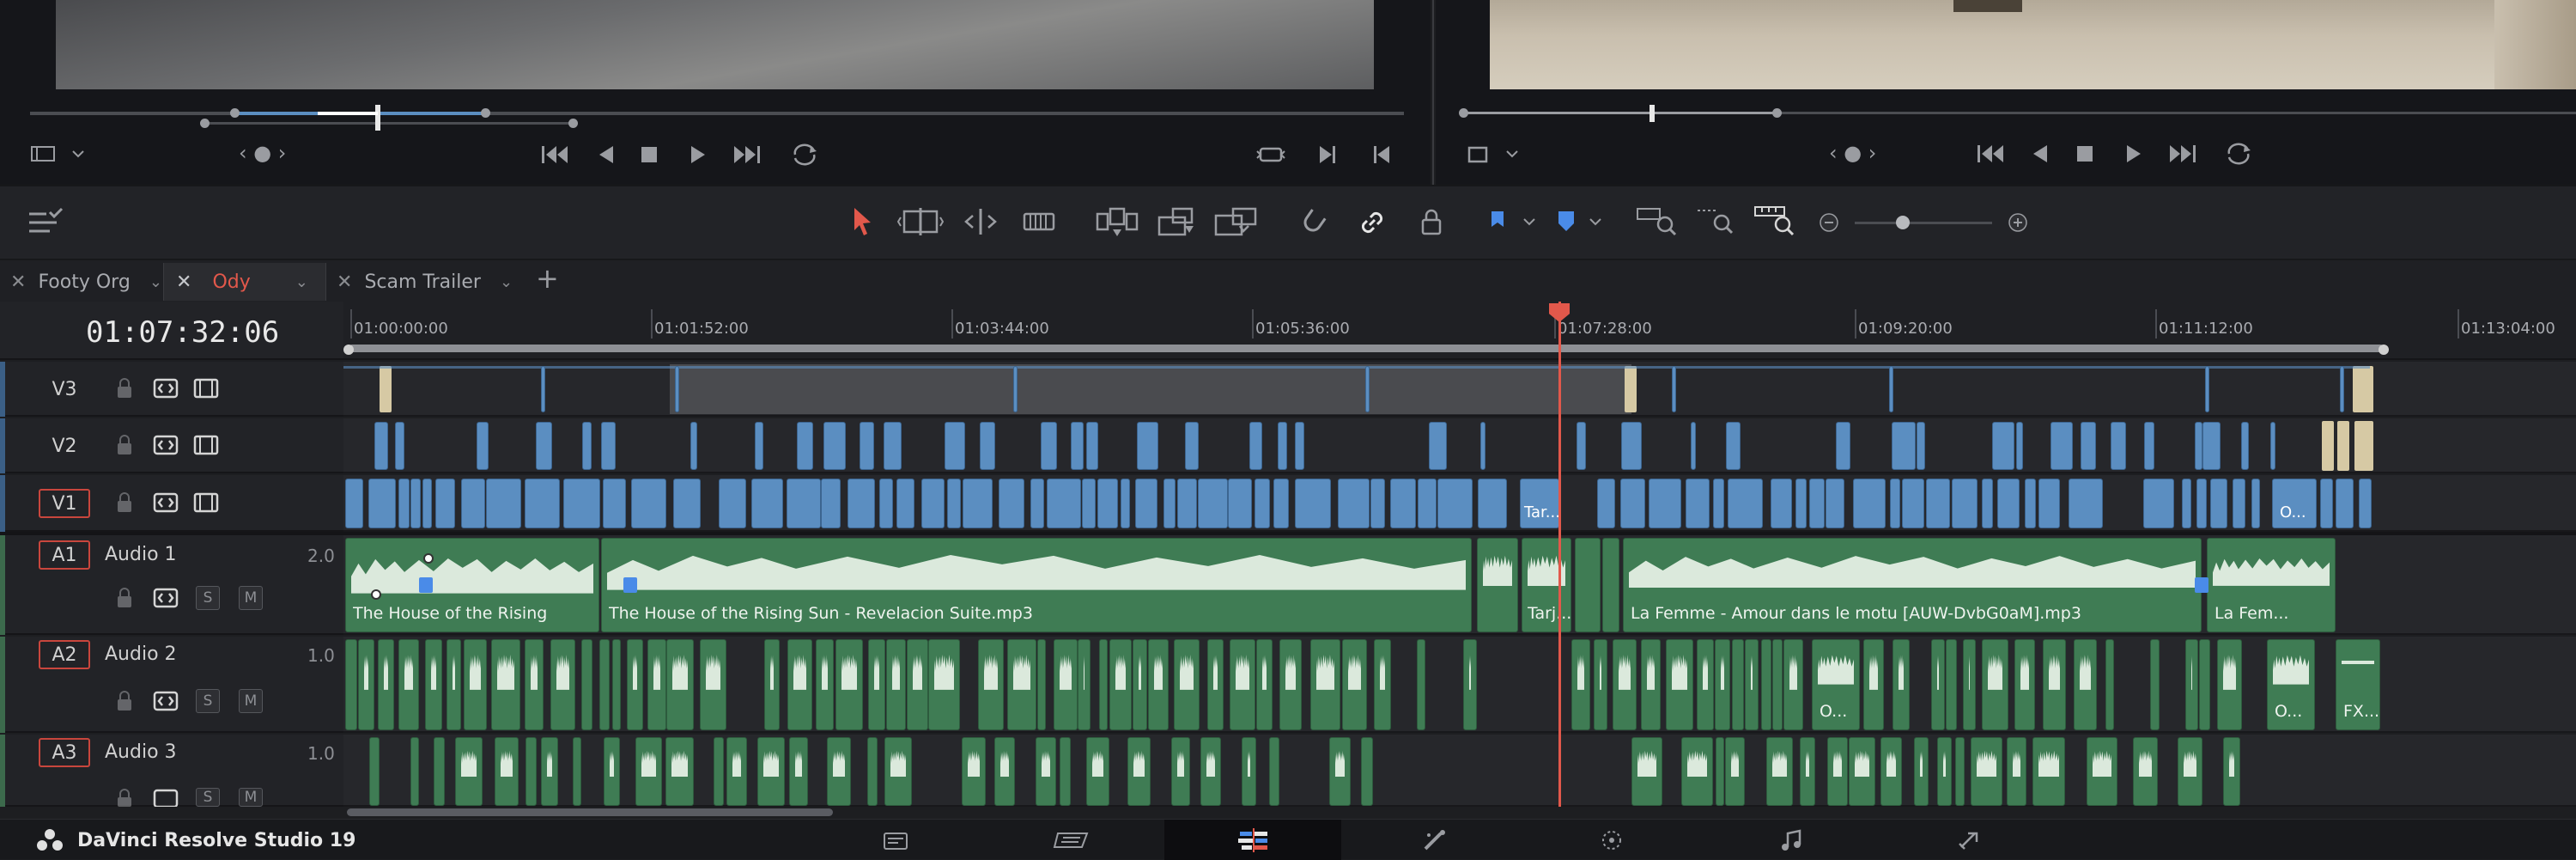 The height and width of the screenshot is (860, 2576). Describe the element at coordinates (2384, 350) in the screenshot. I see `range-end-handle` at that location.